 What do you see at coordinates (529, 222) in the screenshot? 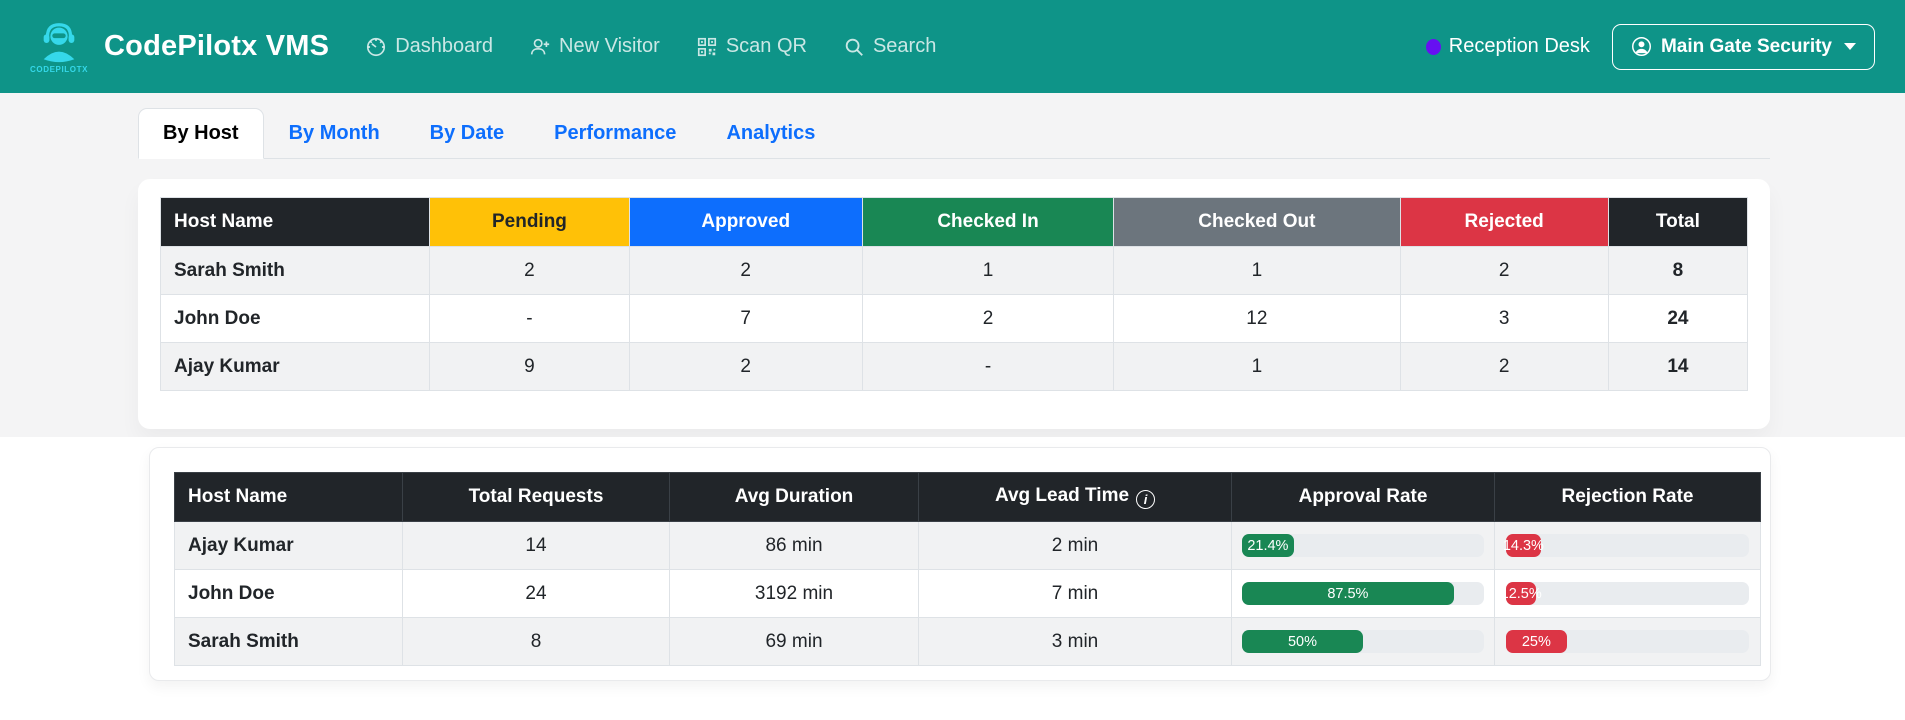
I see `col-pending: Pending` at bounding box center [529, 222].